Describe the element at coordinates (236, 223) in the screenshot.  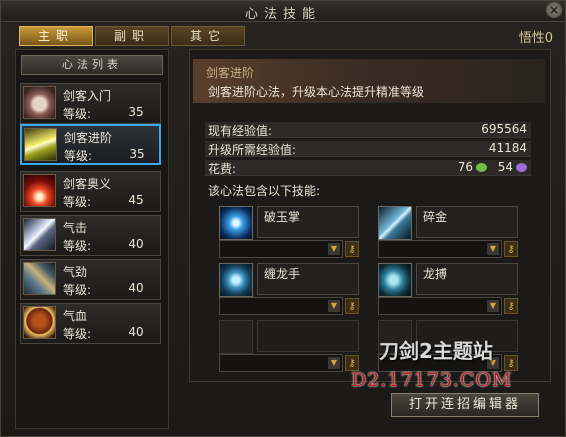
I see `palm-icon` at that location.